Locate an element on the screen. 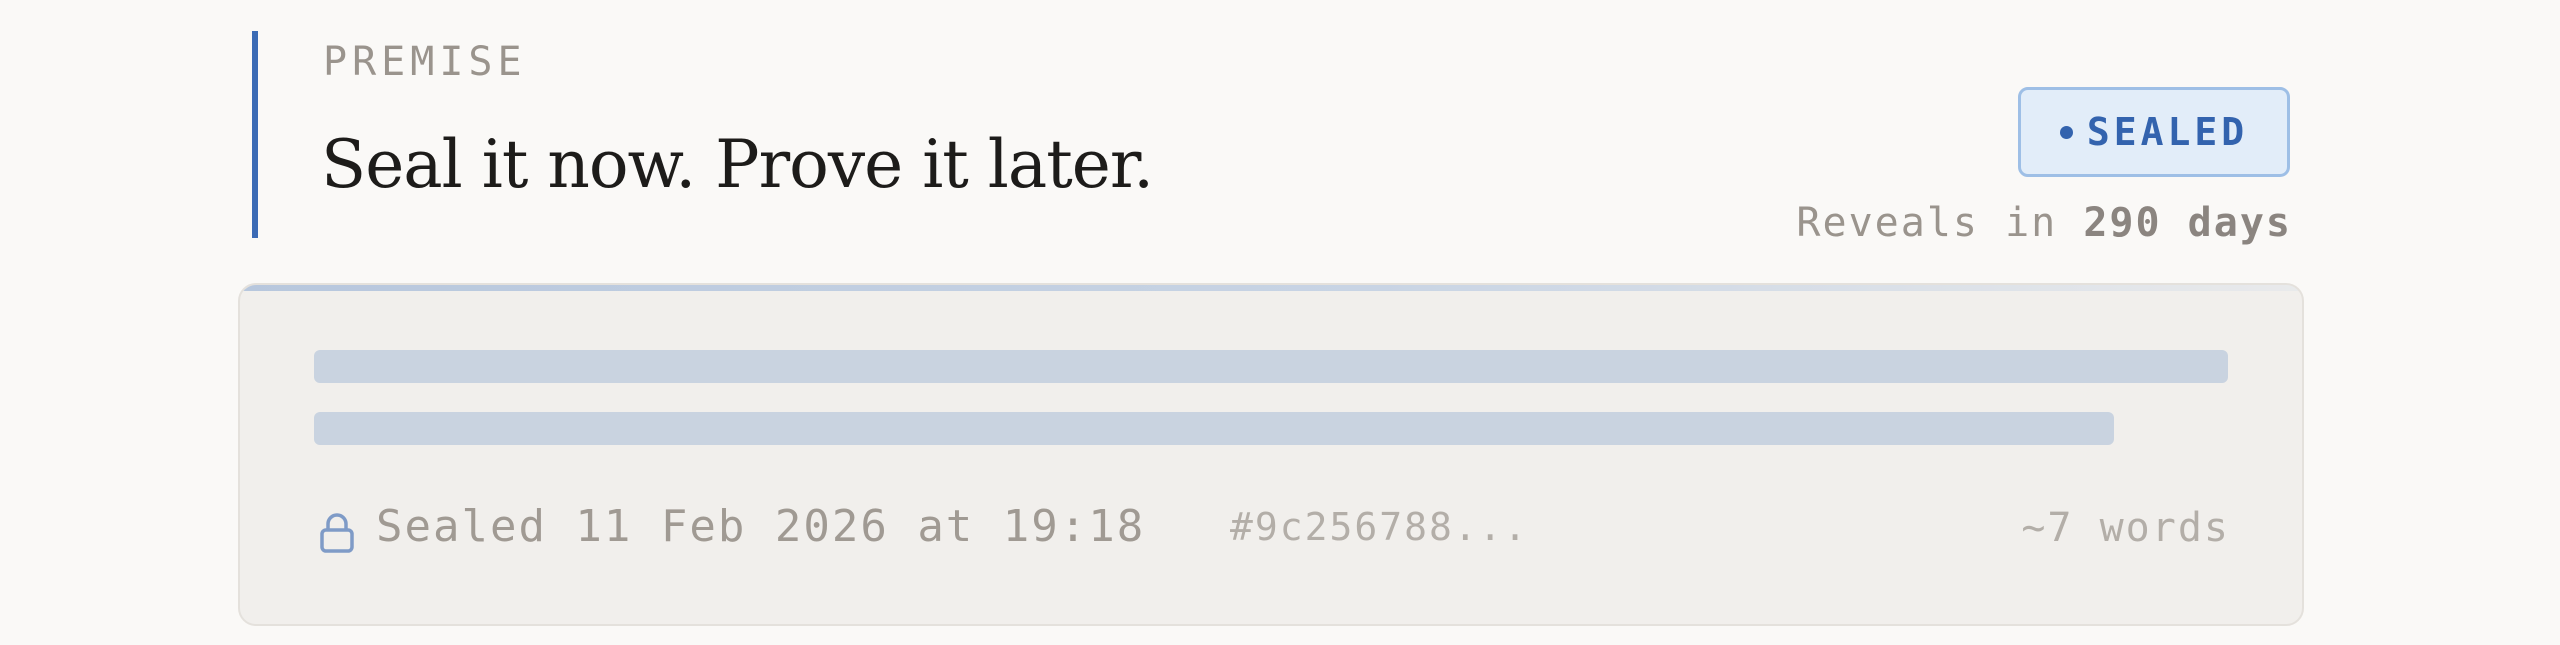 The height and width of the screenshot is (645, 2560). sealed-badge-label: SEALED is located at coordinates (2167, 132).